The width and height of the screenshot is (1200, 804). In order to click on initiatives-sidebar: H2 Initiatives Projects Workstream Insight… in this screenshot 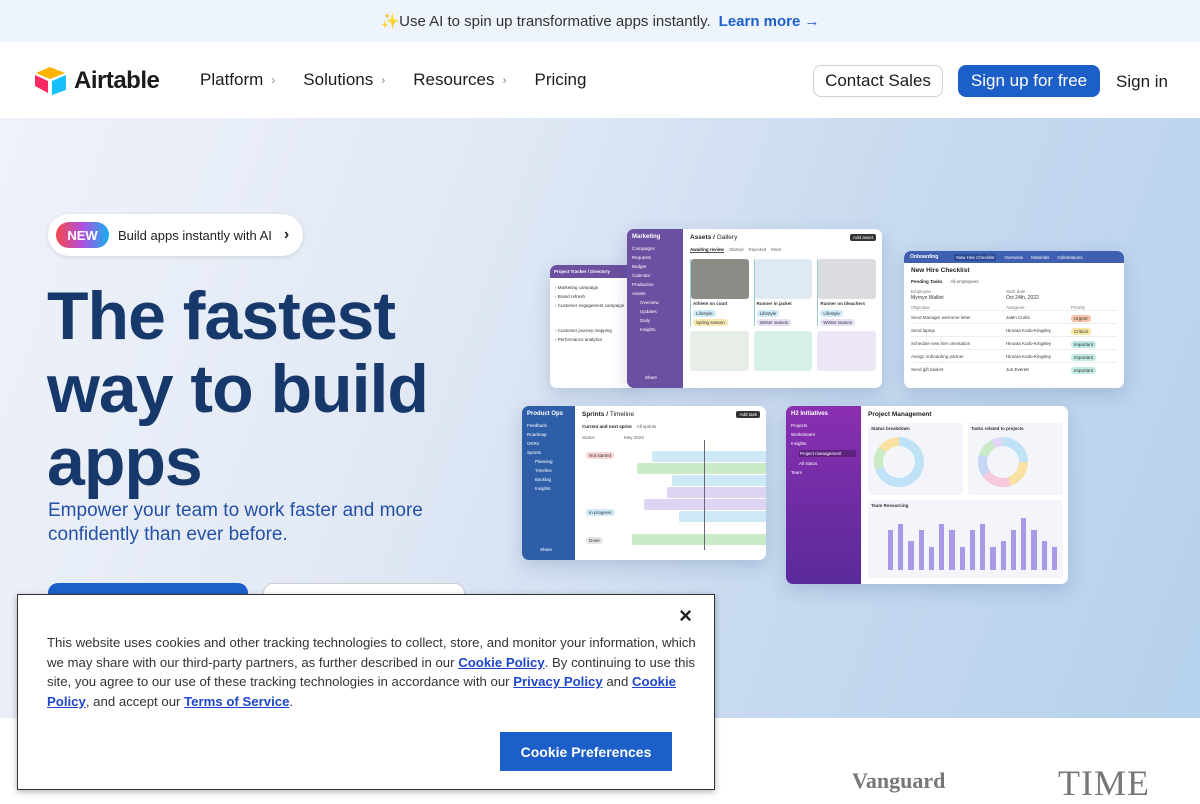, I will do `click(823, 495)`.